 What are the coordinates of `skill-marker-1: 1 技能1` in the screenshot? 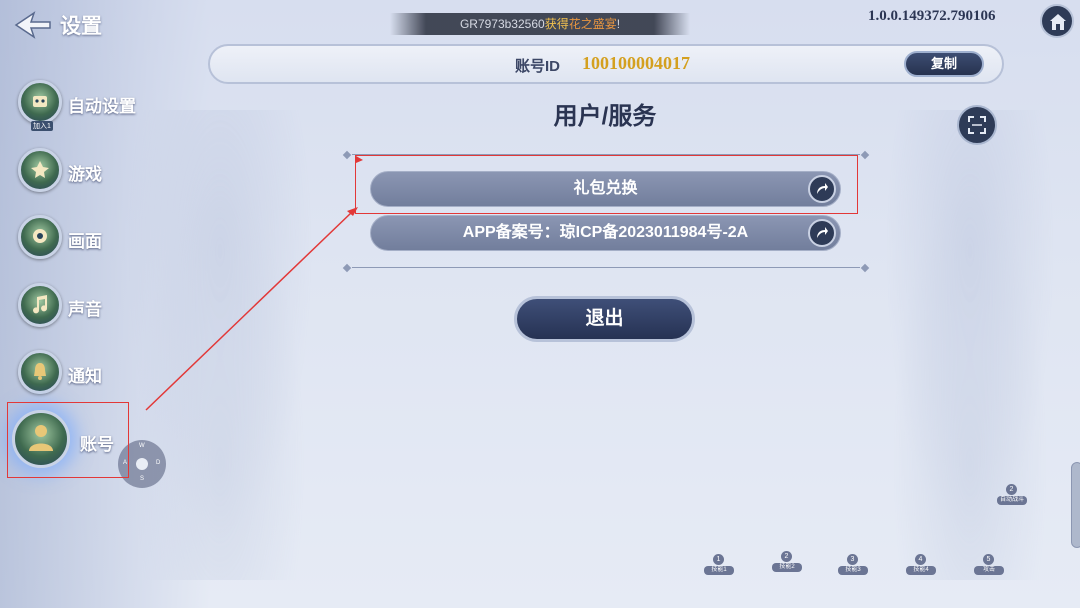 It's located at (719, 567).